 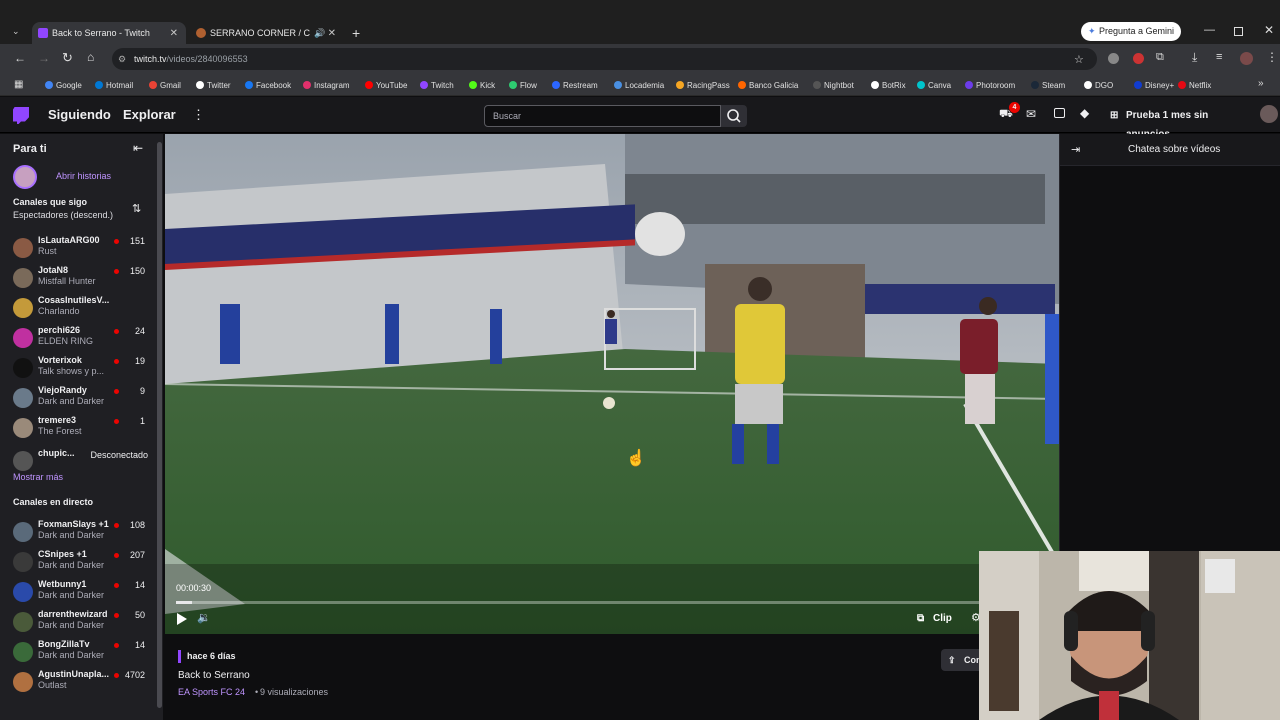 What do you see at coordinates (1219, 57) in the screenshot?
I see `media-control-icon: ≡` at bounding box center [1219, 57].